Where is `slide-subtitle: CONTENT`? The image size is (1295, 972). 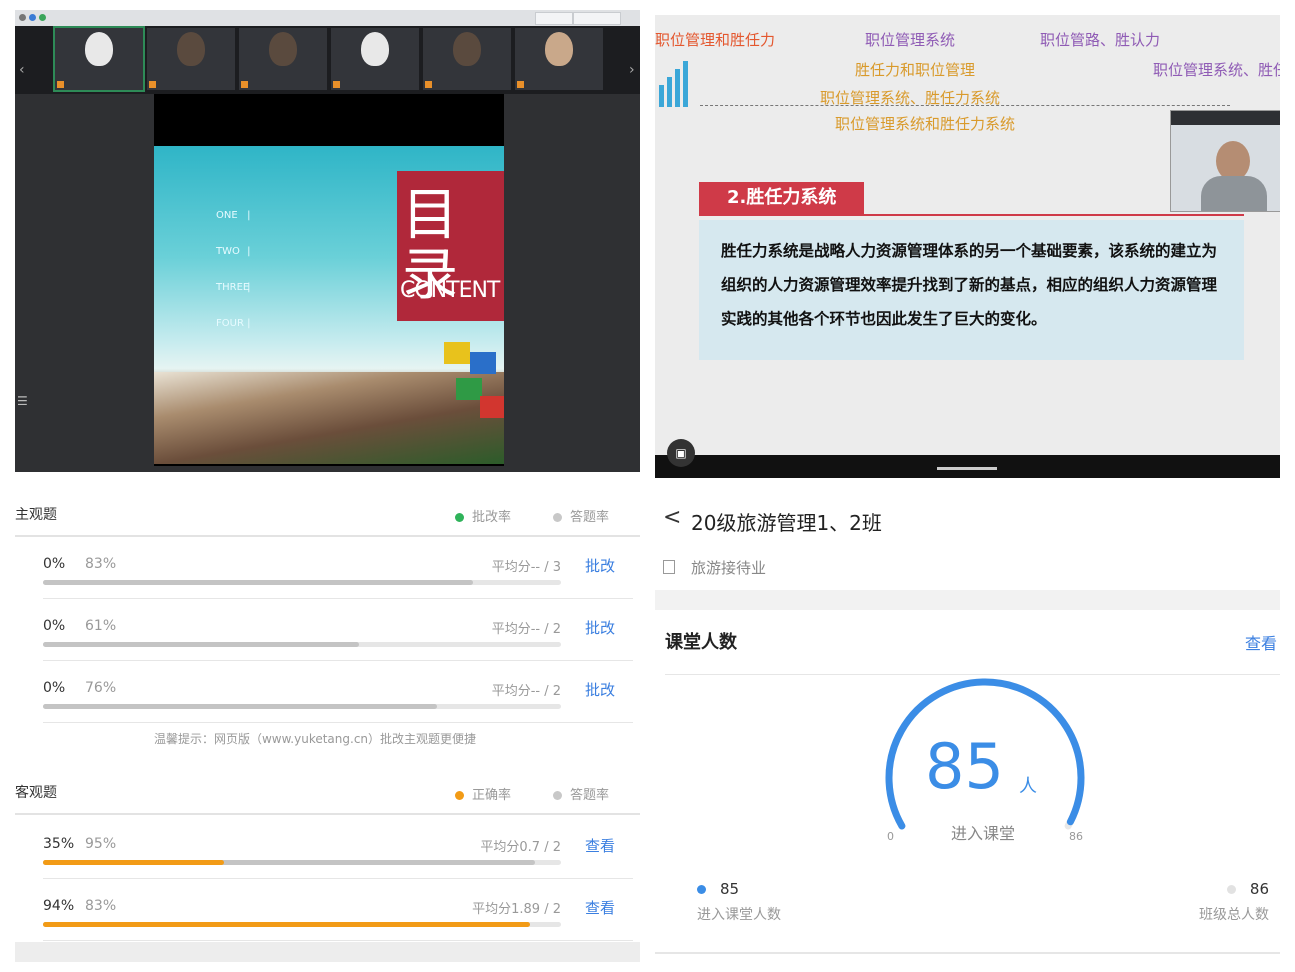 slide-subtitle: CONTENT is located at coordinates (450, 290).